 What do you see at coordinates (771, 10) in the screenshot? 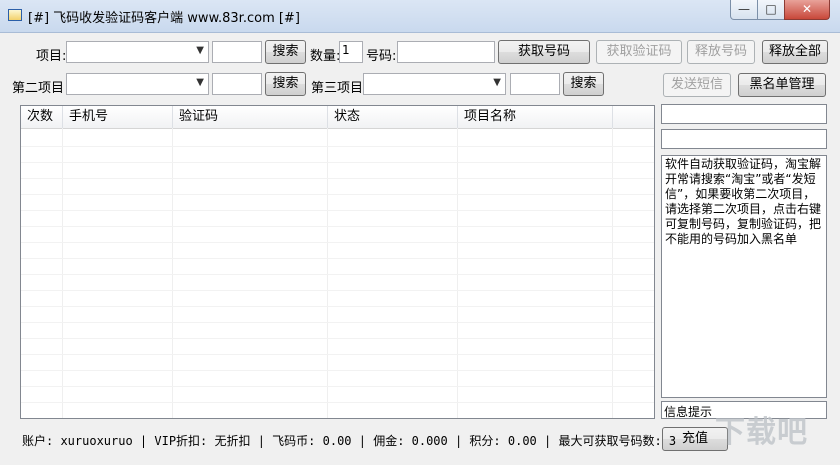
I see `maximize-button: □` at bounding box center [771, 10].